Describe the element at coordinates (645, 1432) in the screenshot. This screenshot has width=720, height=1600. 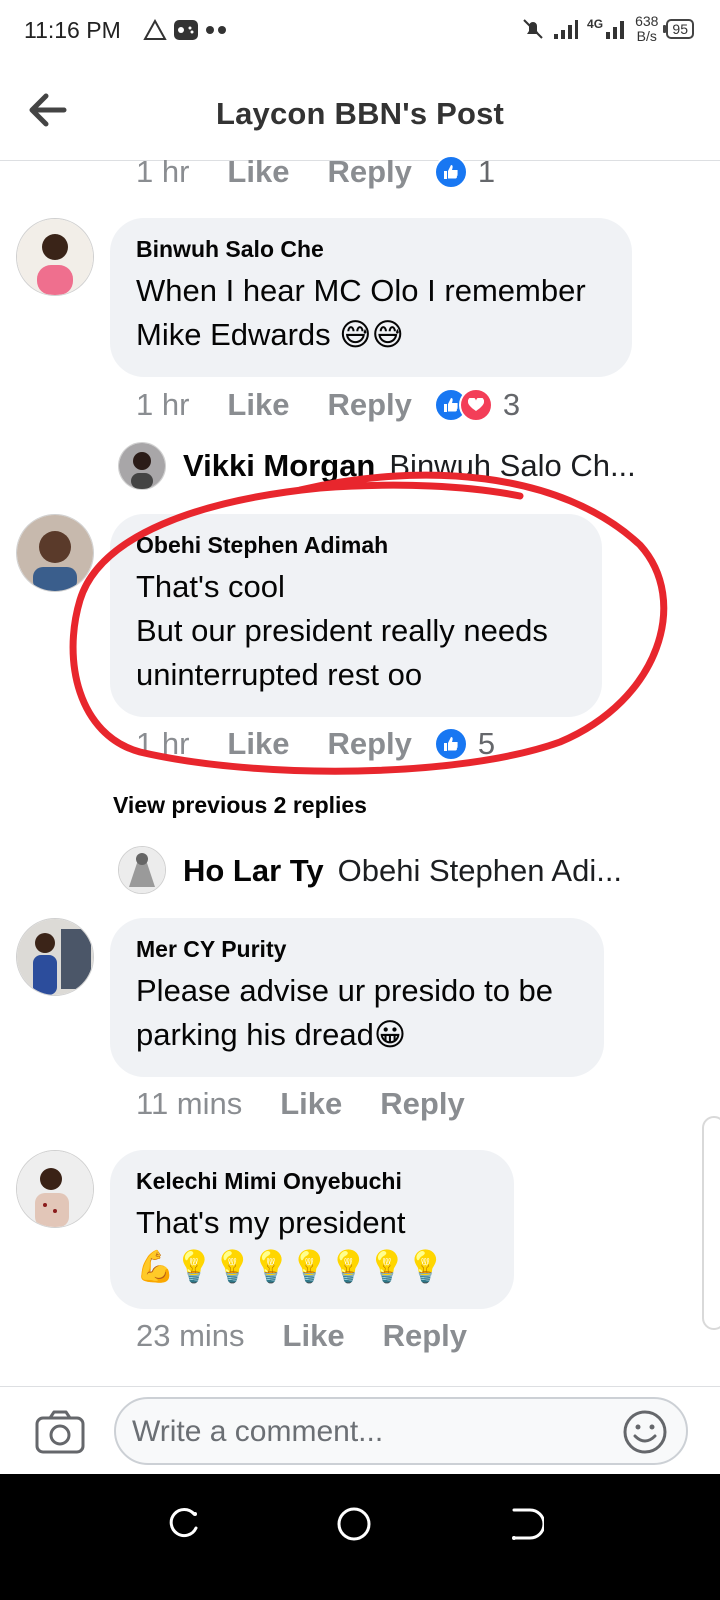
I see `smiley-icon` at that location.